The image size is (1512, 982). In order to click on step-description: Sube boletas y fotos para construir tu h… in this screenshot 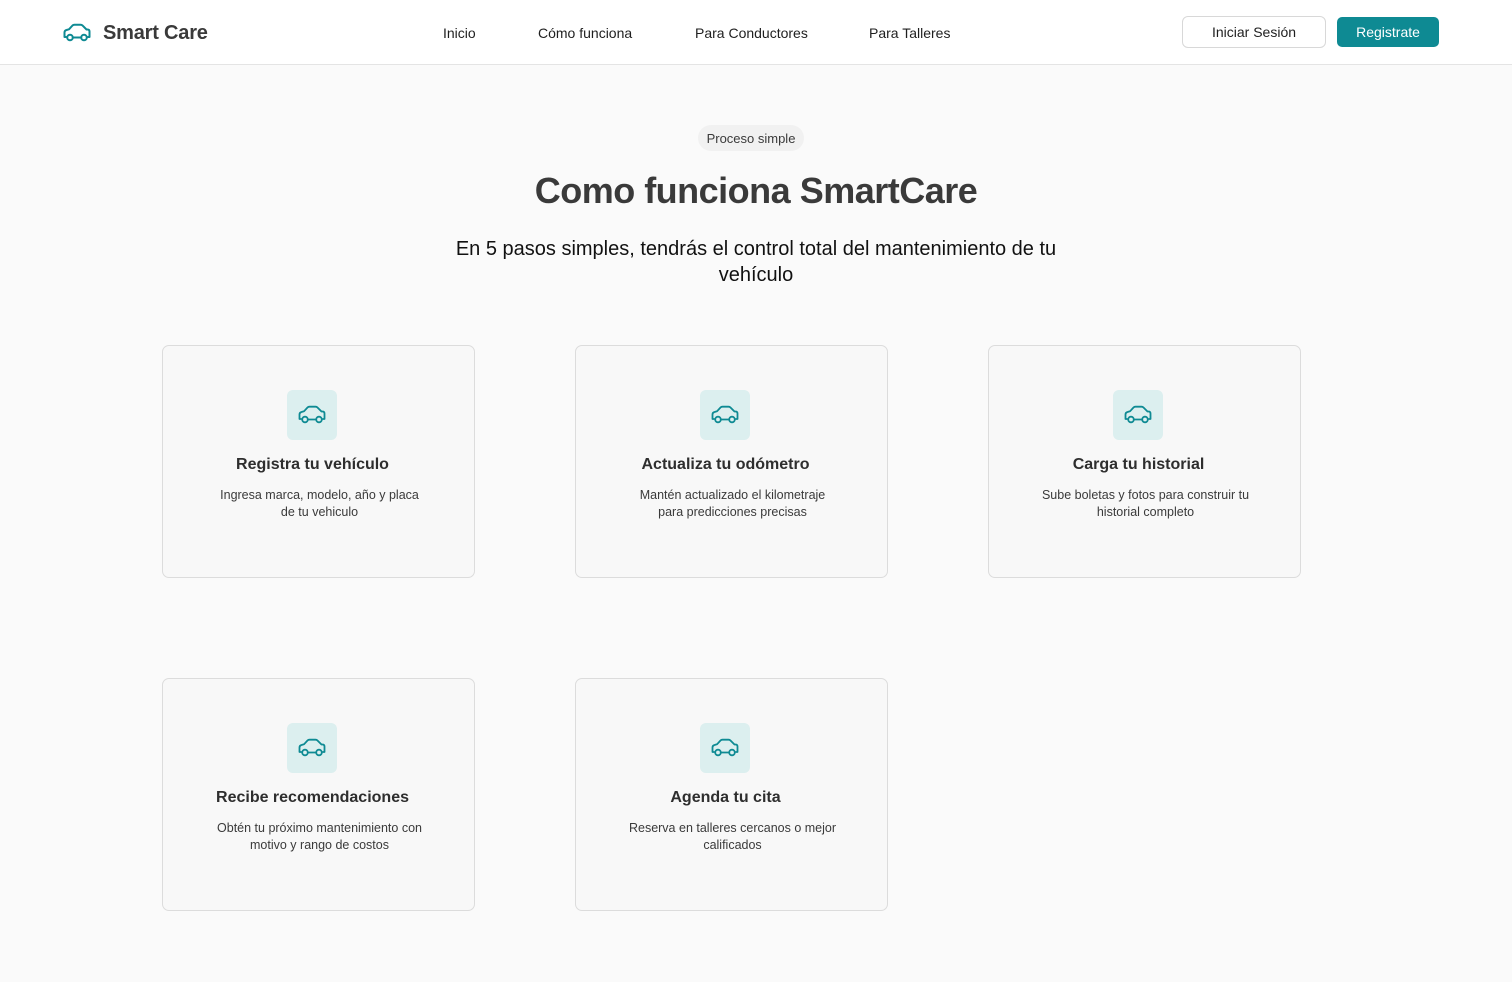, I will do `click(1145, 503)`.